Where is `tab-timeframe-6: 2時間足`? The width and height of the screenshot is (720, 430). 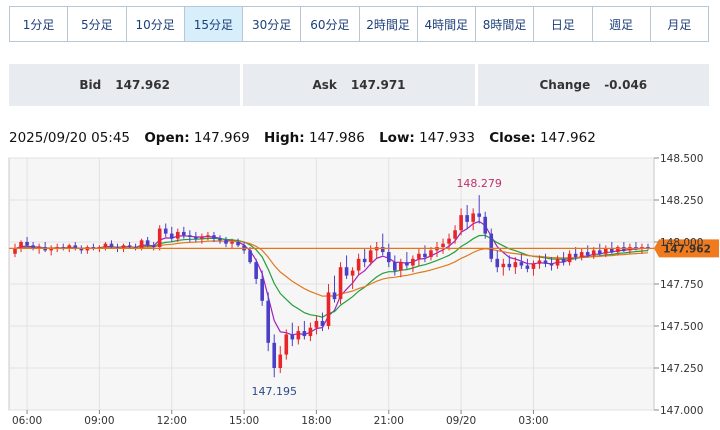 tab-timeframe-6: 2時間足 is located at coordinates (388, 24).